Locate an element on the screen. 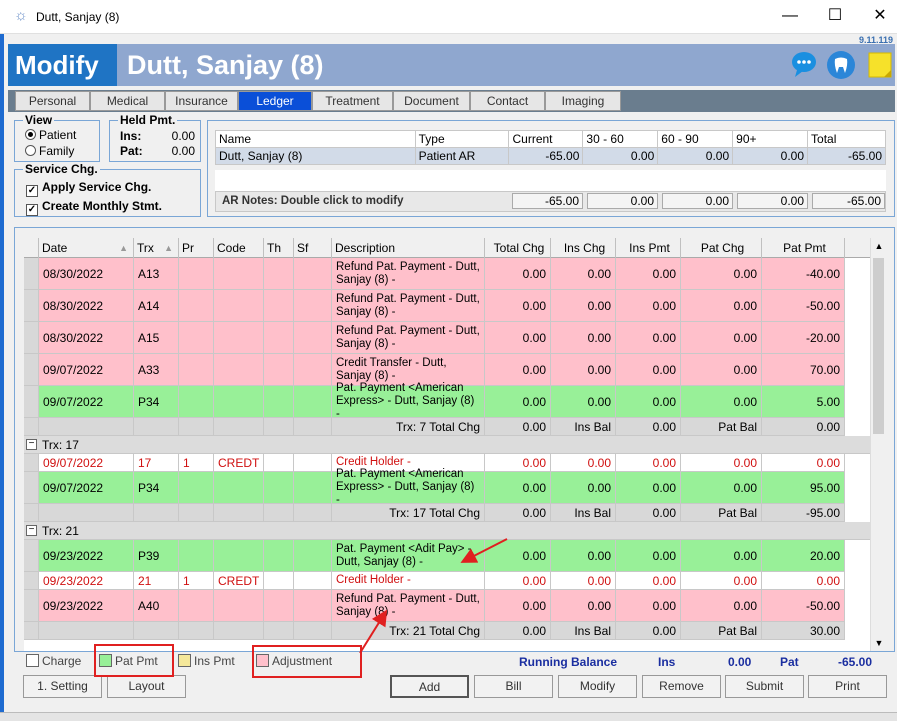 The width and height of the screenshot is (897, 721). grid-header-date: Date ▲ is located at coordinates (86, 248).